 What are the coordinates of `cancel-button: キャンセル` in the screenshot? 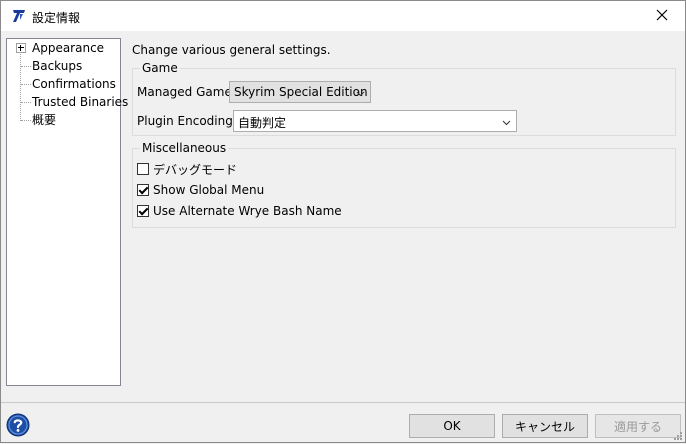 It's located at (545, 426).